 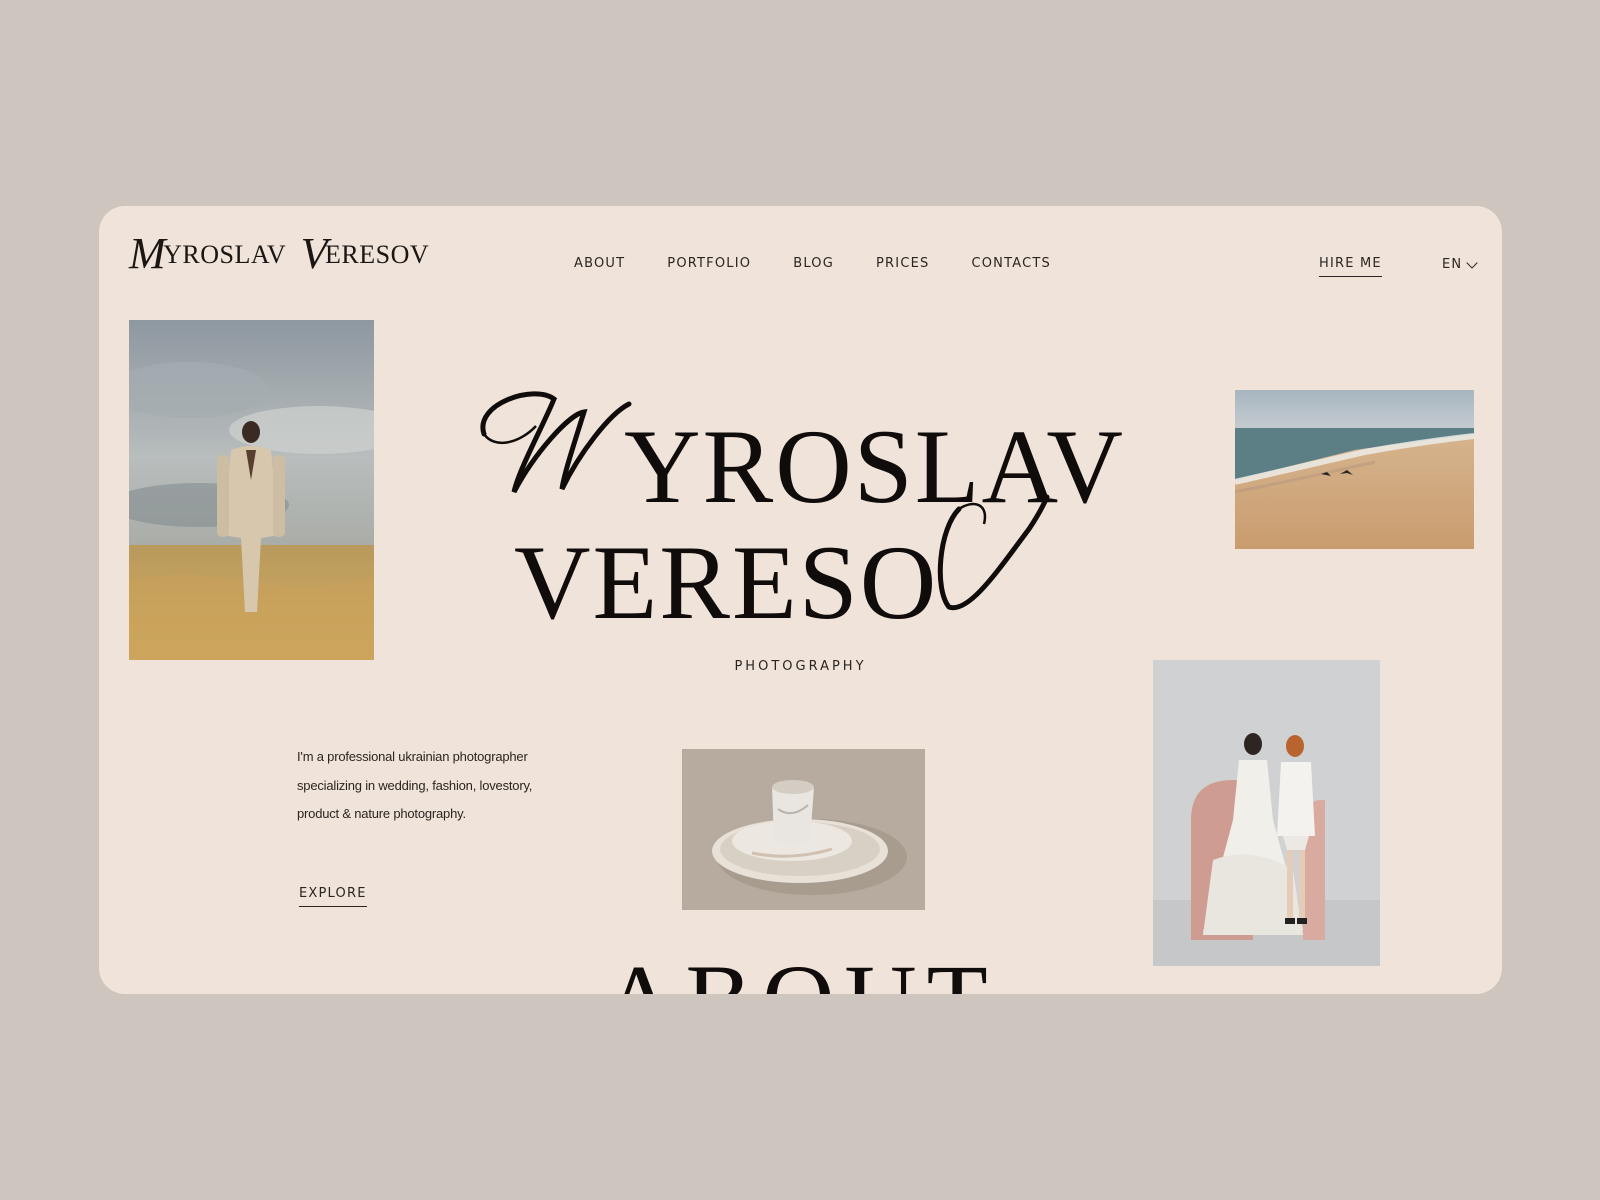 I want to click on hero-line-2: VERESO, so click(x=726, y=582).